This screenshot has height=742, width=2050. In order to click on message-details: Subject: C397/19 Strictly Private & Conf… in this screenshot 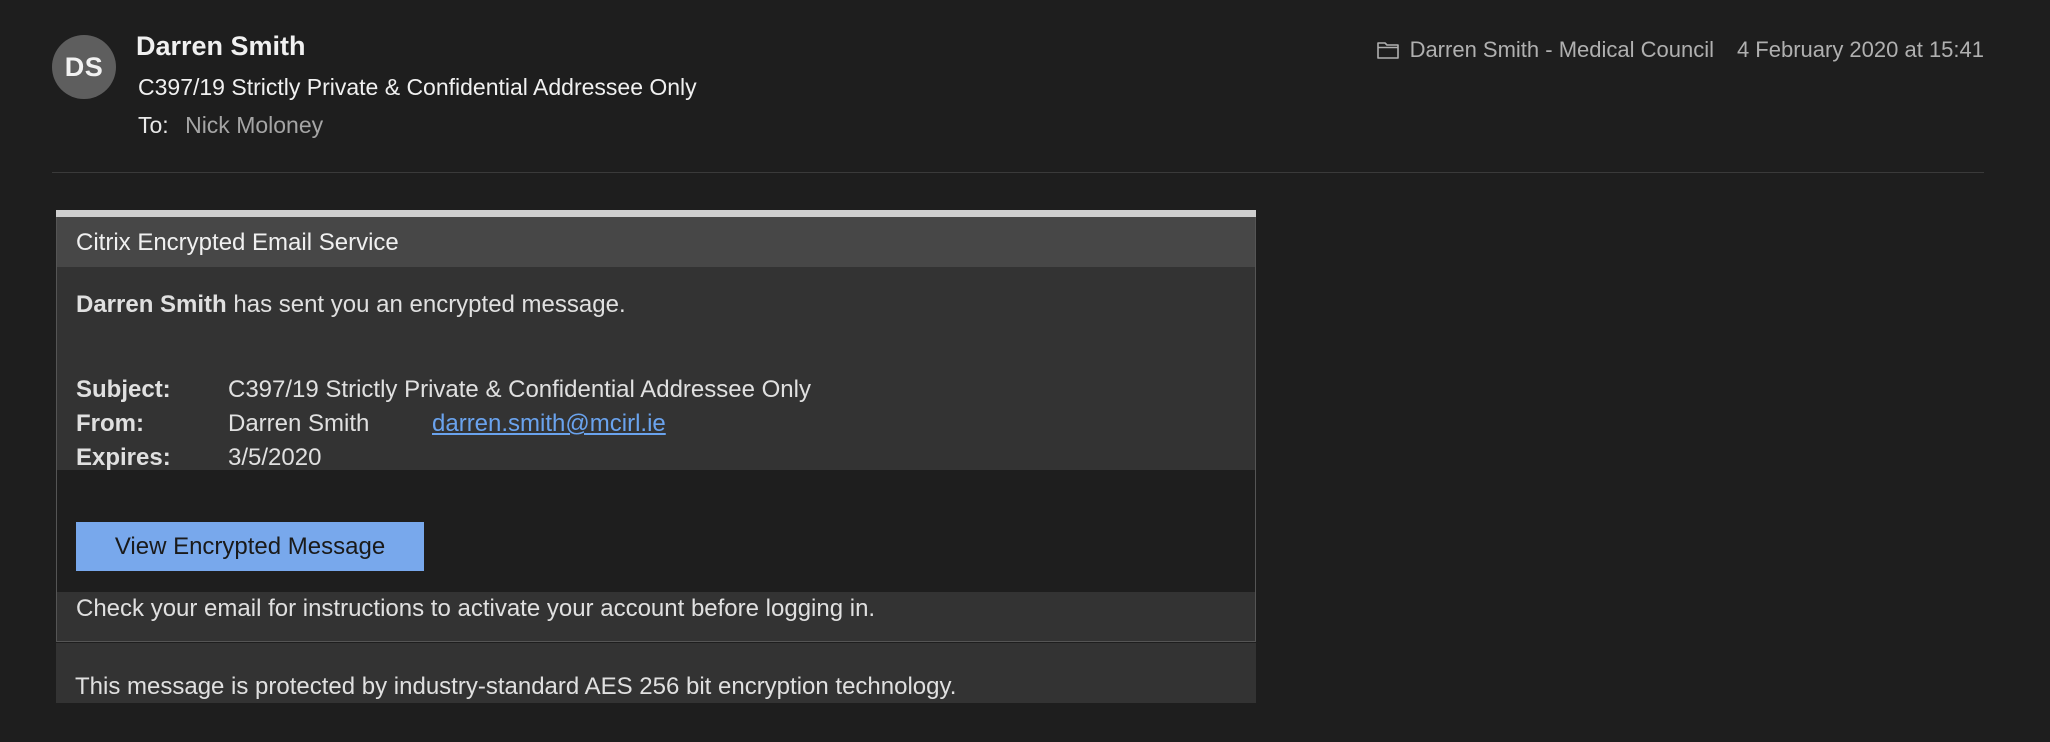, I will do `click(443, 424)`.